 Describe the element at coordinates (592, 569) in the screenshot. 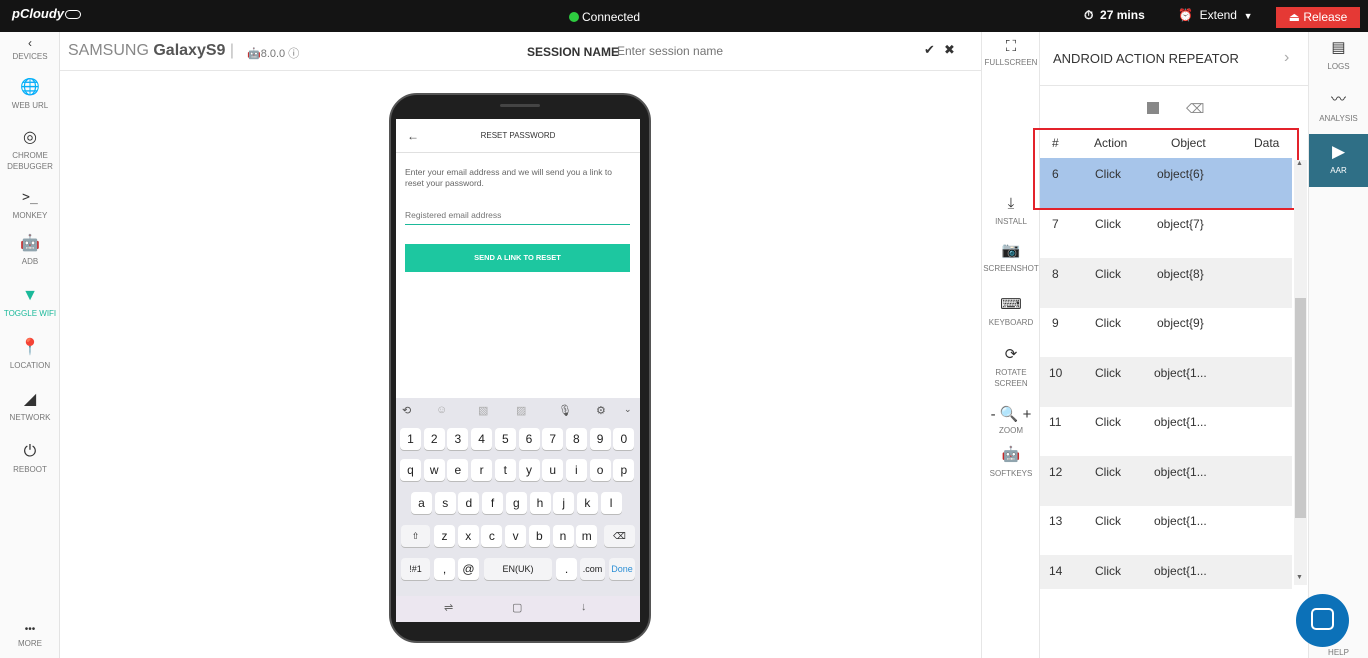

I see `dotcom-key: .com` at that location.